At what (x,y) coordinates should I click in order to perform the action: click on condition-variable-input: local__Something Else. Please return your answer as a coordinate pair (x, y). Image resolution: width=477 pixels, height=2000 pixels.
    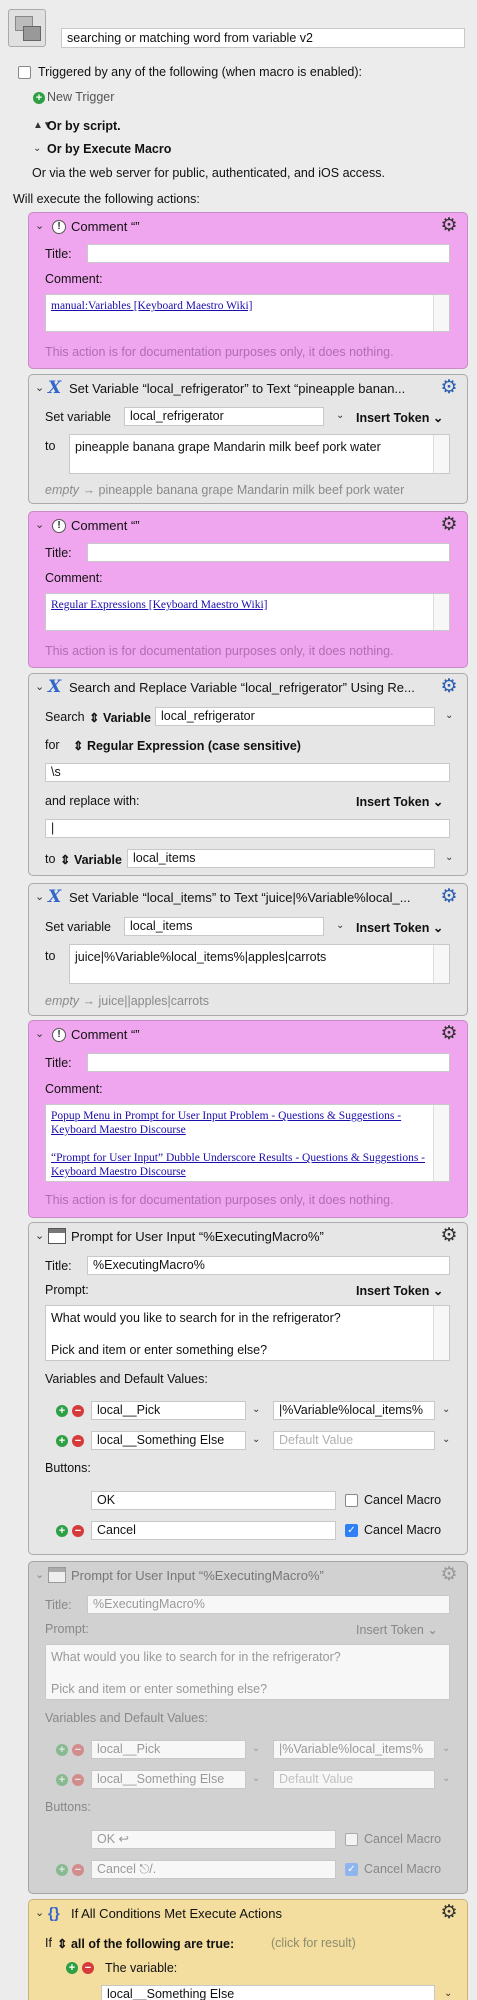
    Looking at the image, I should click on (268, 1992).